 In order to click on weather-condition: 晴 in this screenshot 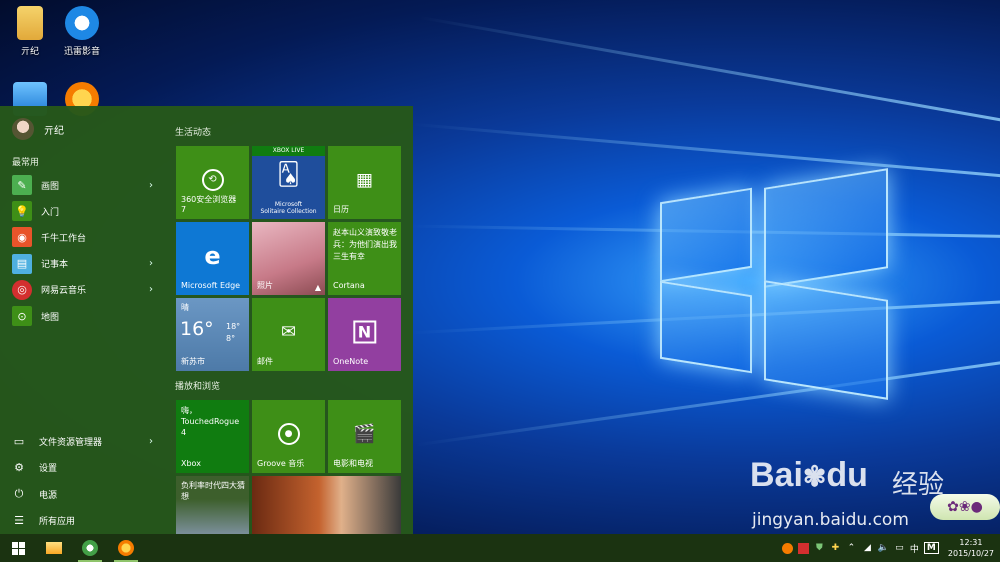, I will do `click(185, 307)`.